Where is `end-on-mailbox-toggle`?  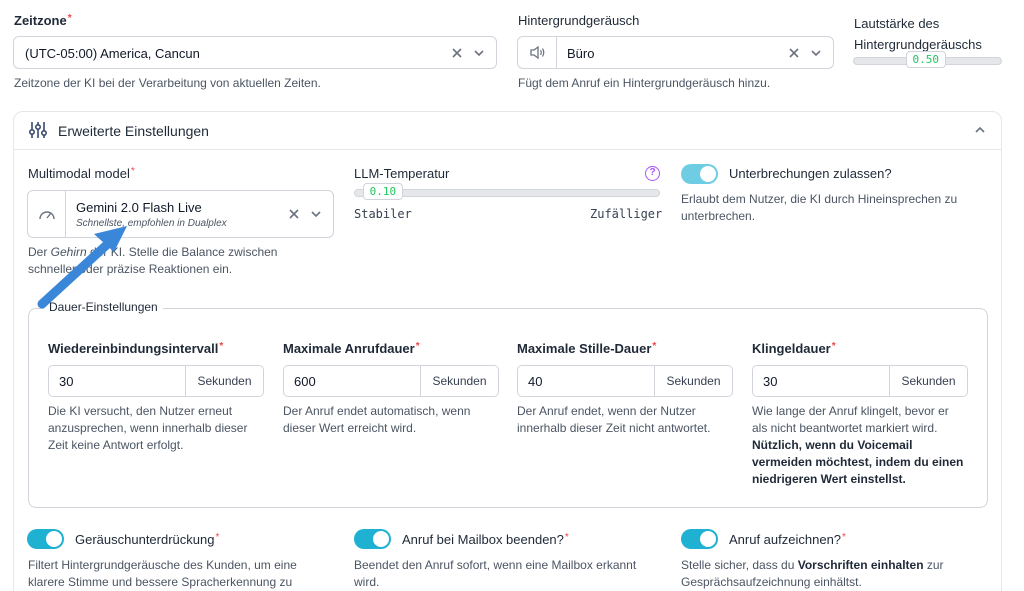 end-on-mailbox-toggle is located at coordinates (372, 539).